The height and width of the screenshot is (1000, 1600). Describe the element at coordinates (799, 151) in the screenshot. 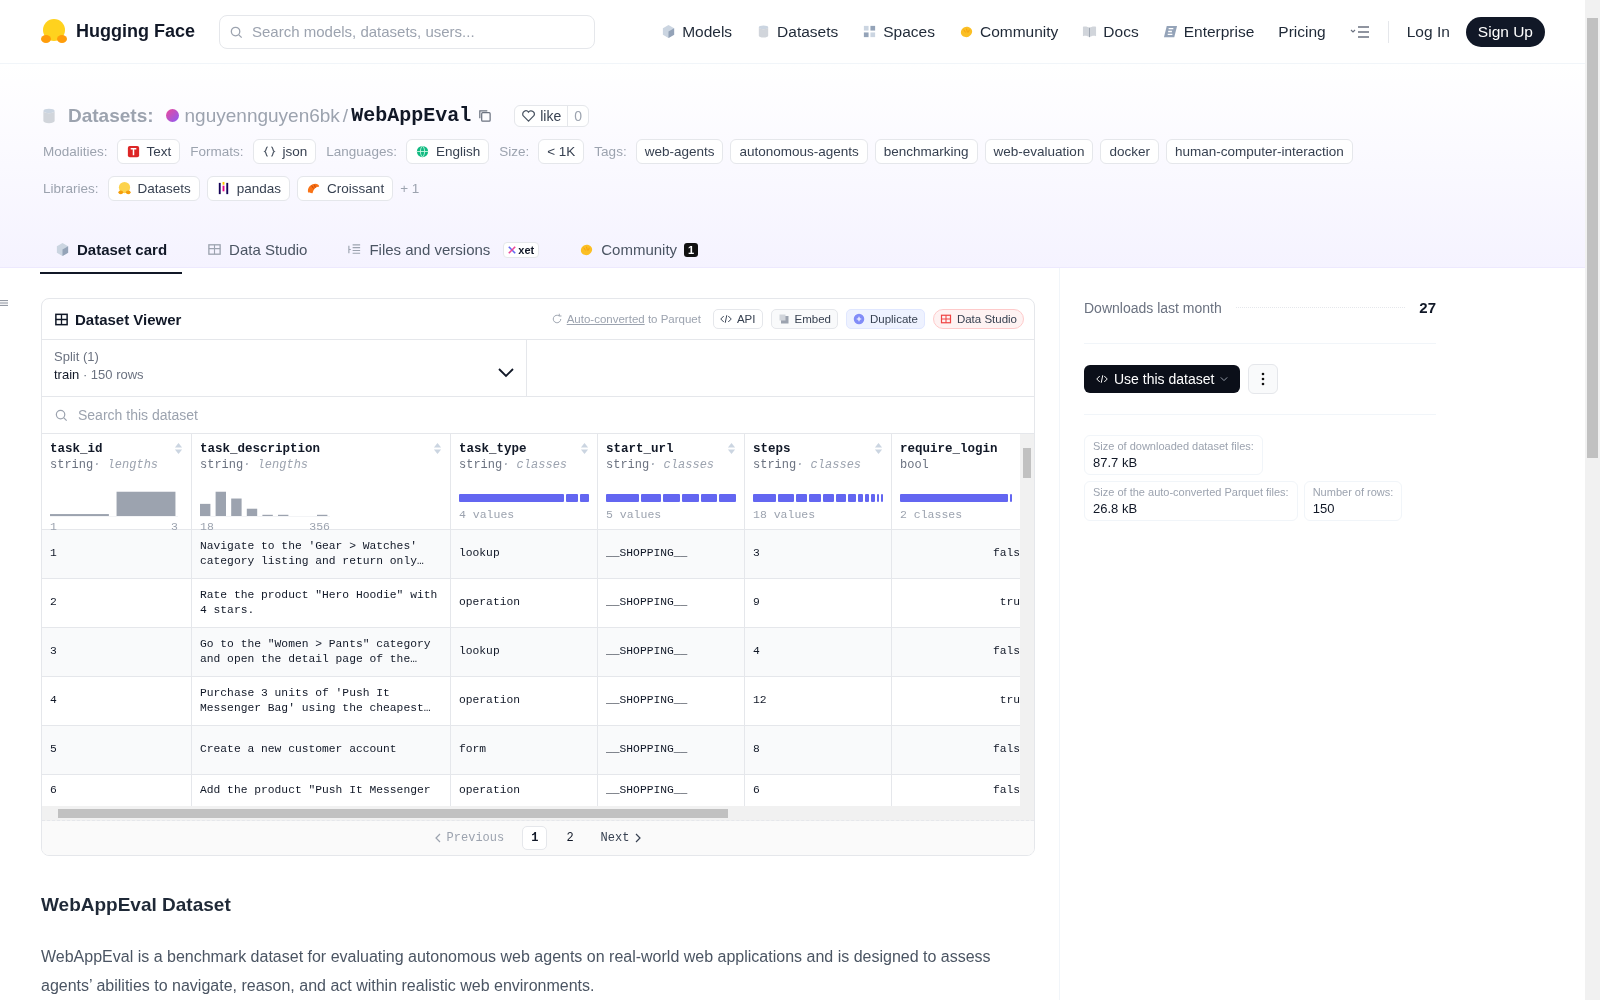

I see `tag-chip: autonomous-agents` at that location.